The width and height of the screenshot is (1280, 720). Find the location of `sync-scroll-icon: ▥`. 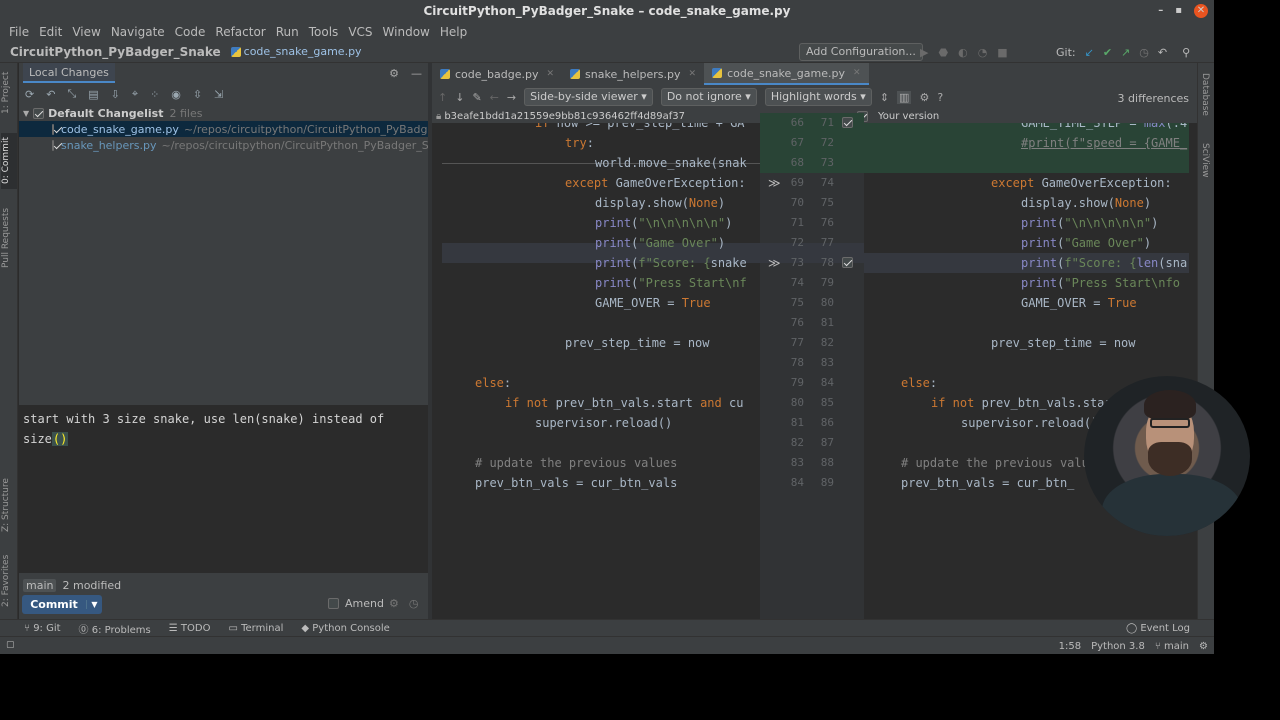

sync-scroll-icon: ▥ is located at coordinates (904, 97).